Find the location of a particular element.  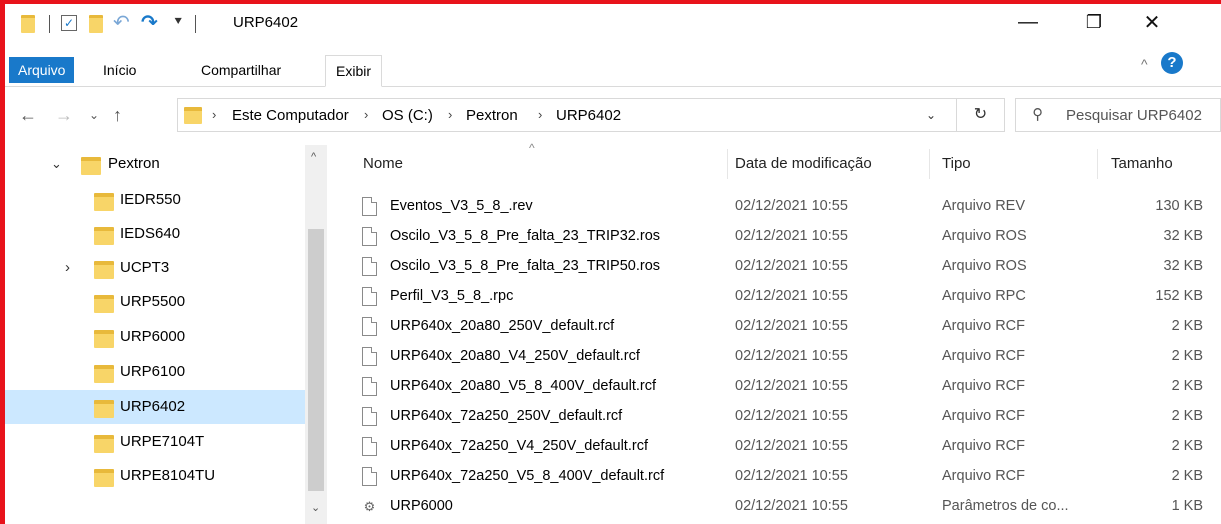

recent-locations-icon: ⌄ is located at coordinates (94, 115).